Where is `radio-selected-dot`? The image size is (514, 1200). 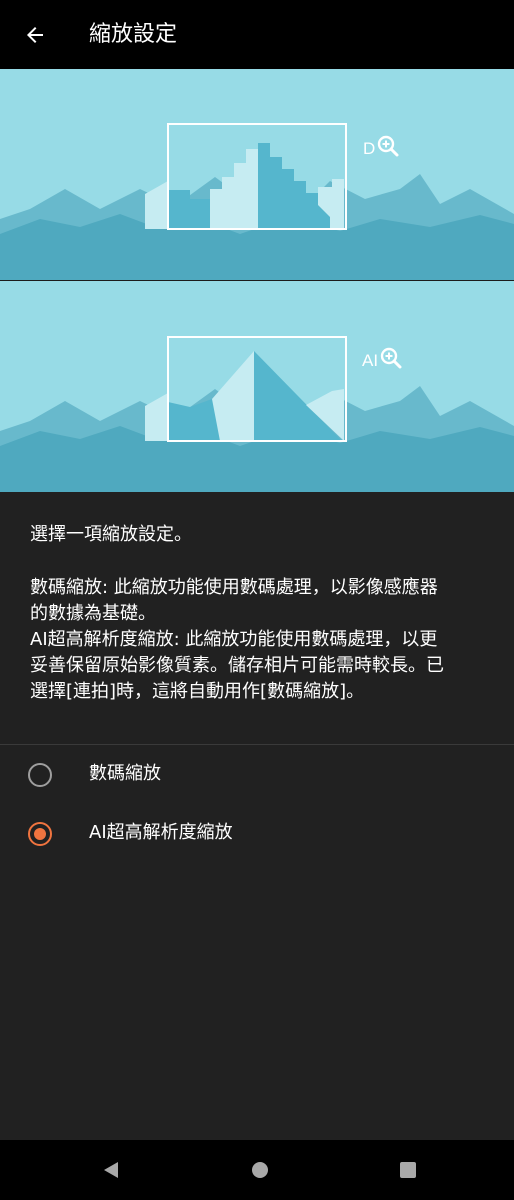
radio-selected-dot is located at coordinates (40, 834).